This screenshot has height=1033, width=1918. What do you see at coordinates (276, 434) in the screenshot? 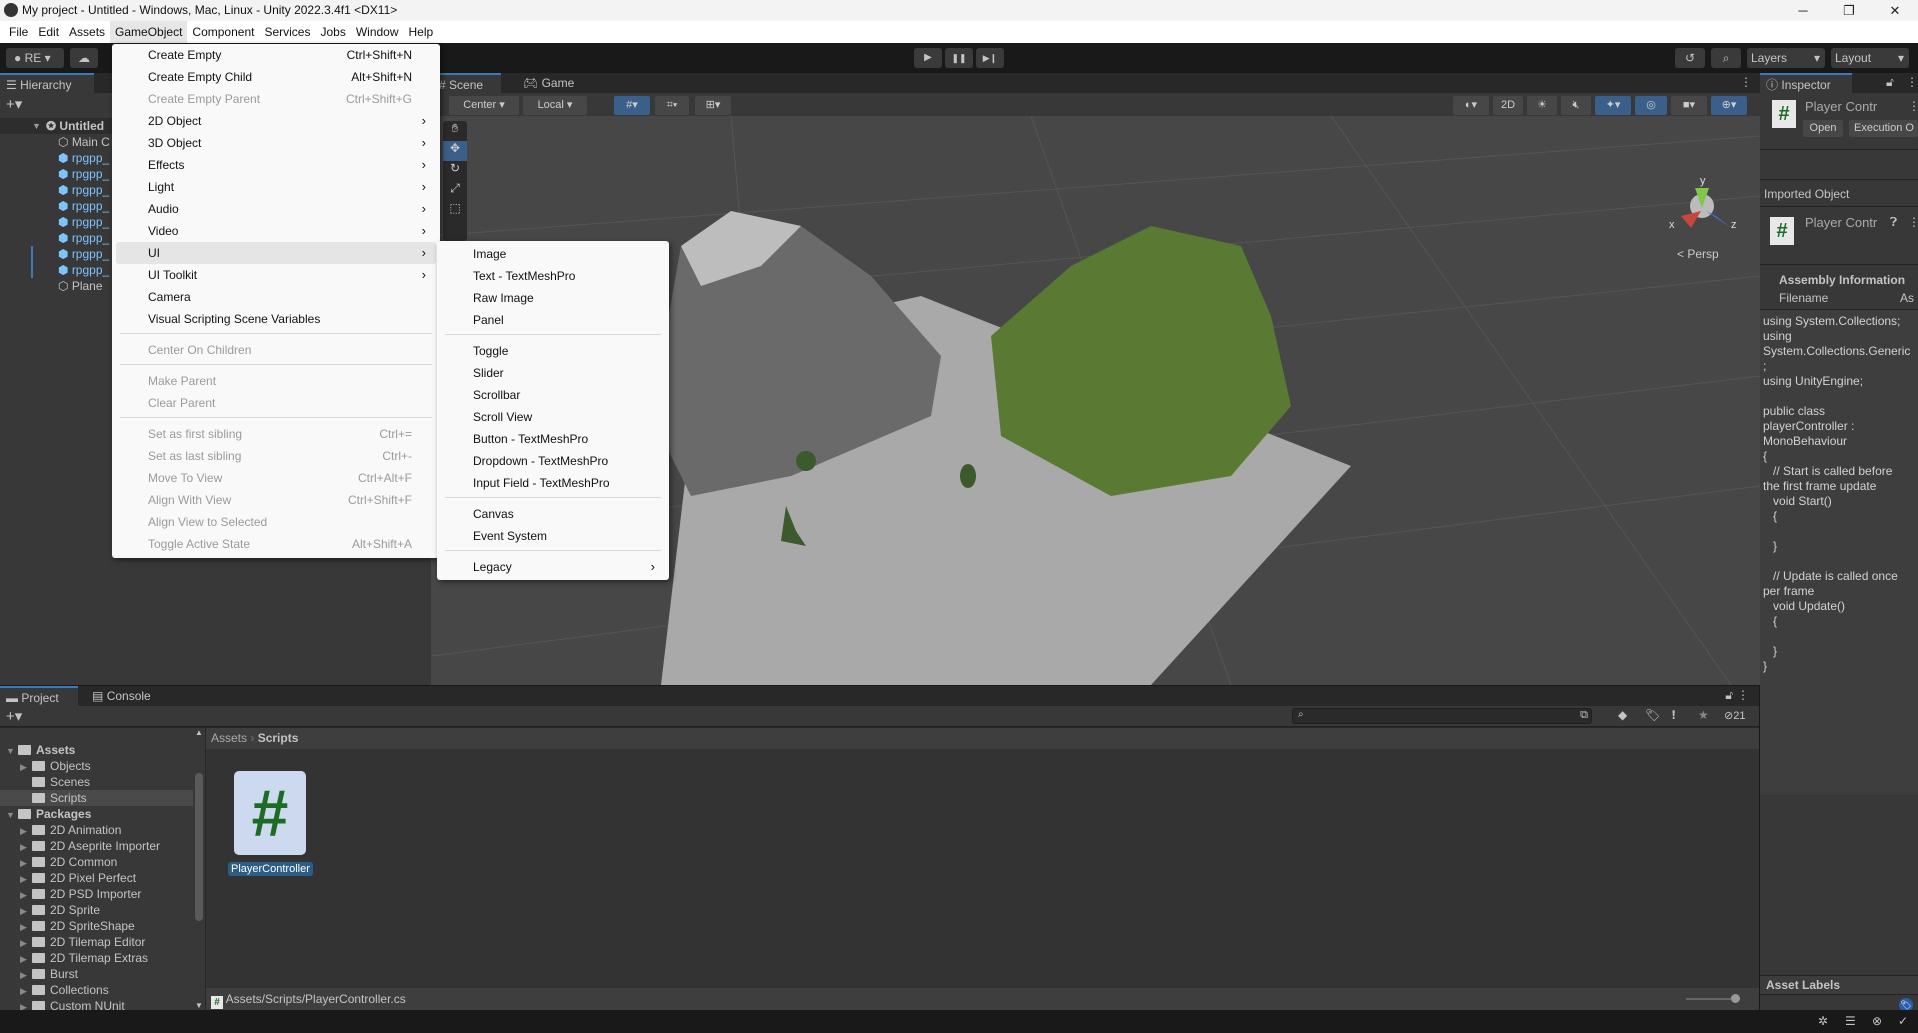
I see `menu-item-set-as-first-sibling: Set as first sibling Ctrl+=` at bounding box center [276, 434].